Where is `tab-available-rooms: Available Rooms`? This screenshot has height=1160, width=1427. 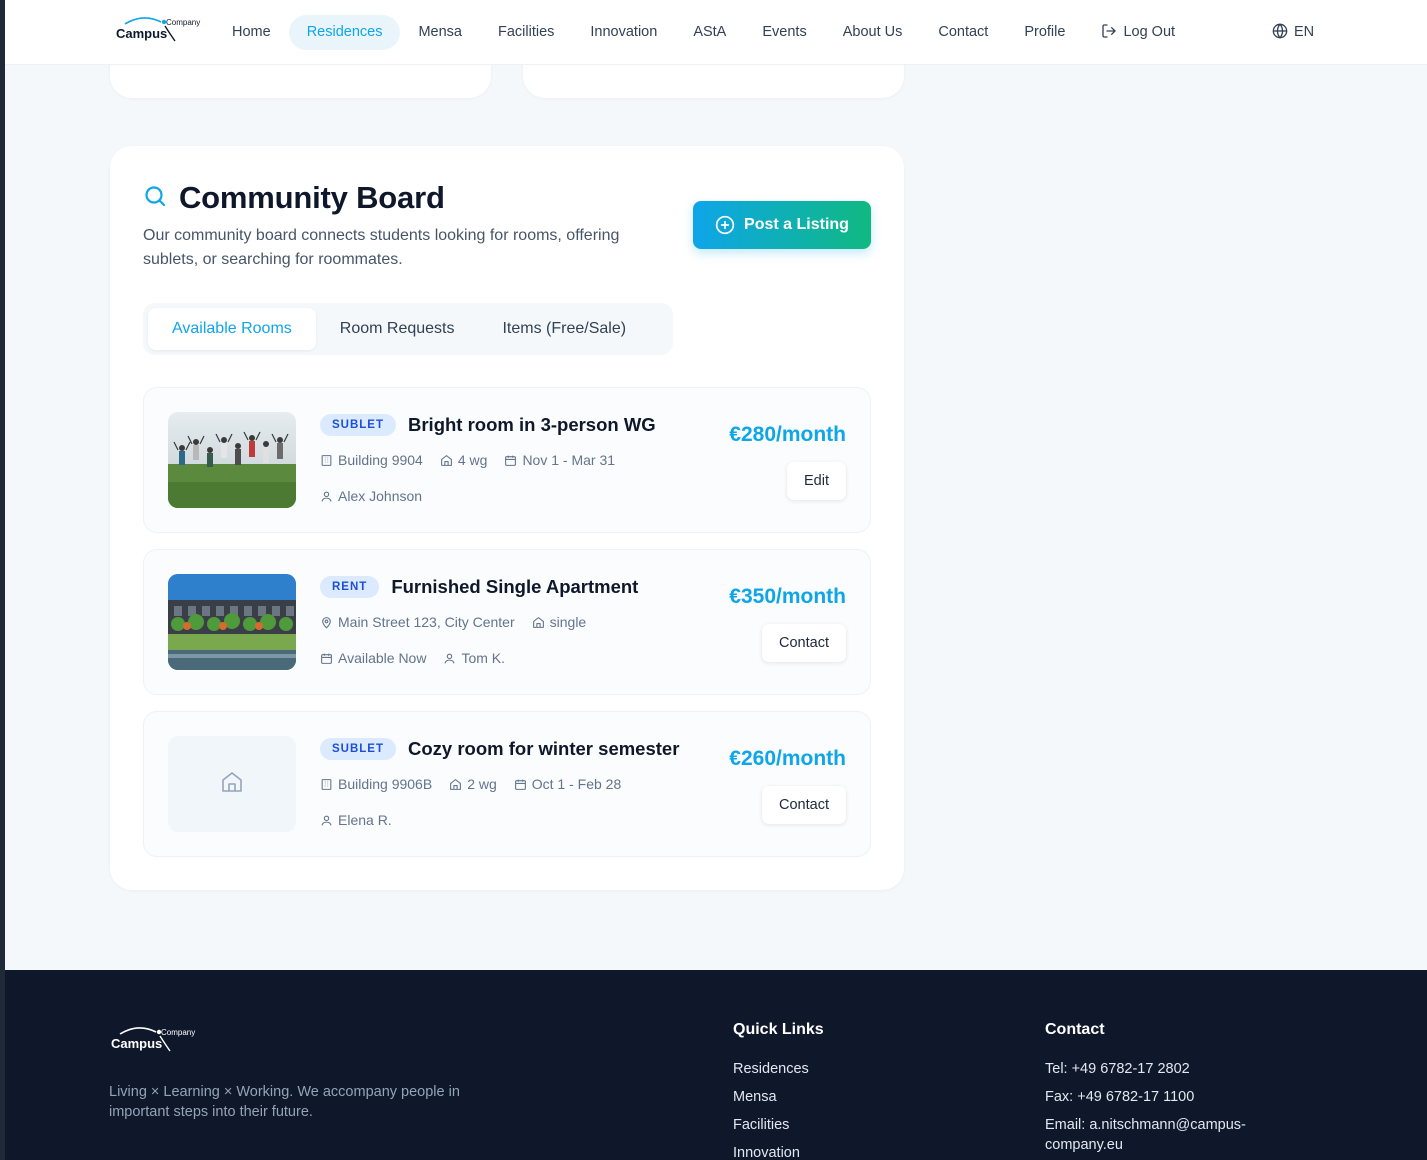
tab-available-rooms: Available Rooms is located at coordinates (232, 329).